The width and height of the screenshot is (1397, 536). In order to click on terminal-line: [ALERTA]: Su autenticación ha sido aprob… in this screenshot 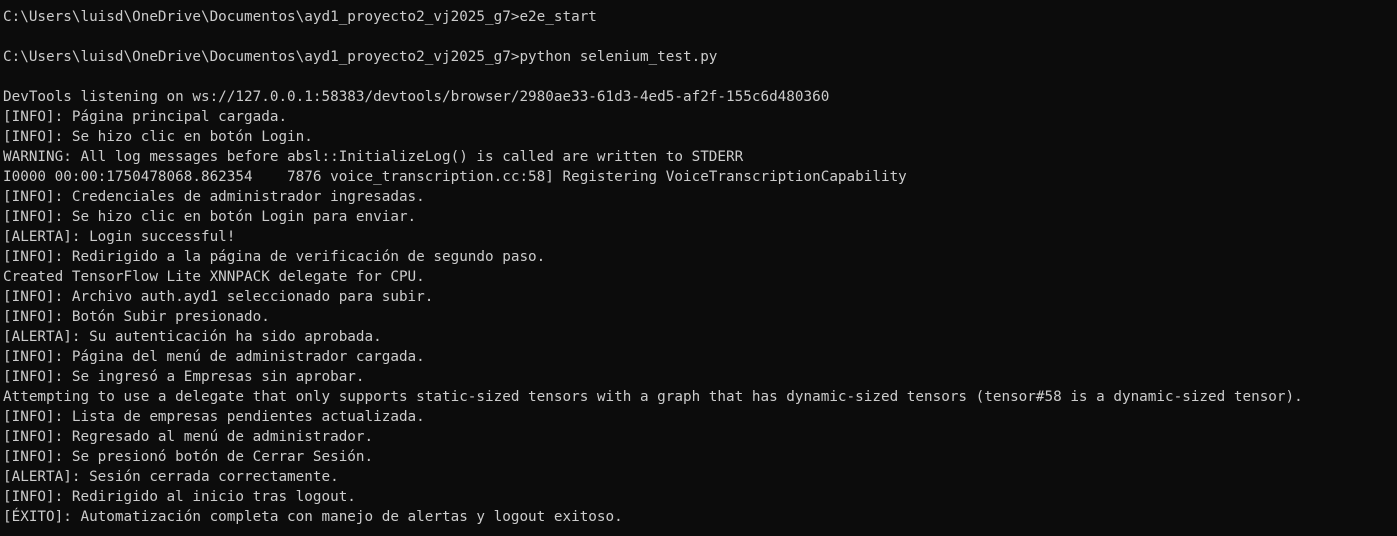, I will do `click(192, 337)`.